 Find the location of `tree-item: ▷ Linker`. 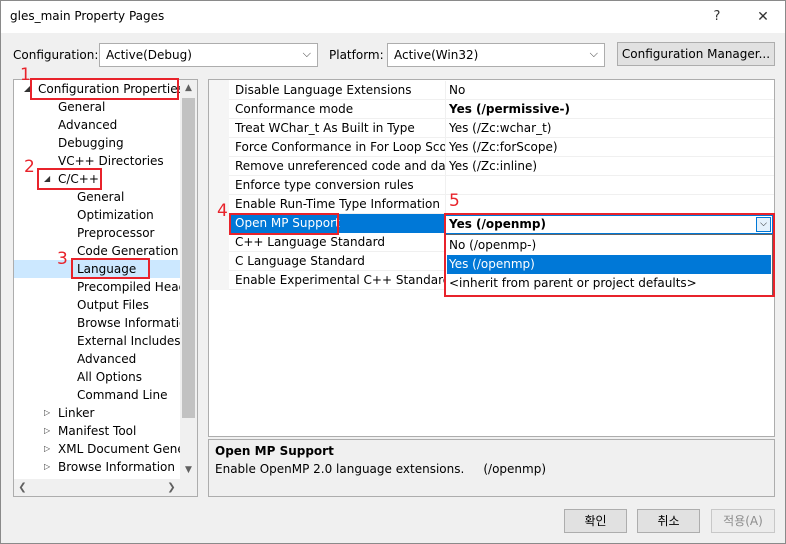

tree-item: ▷ Linker is located at coordinates (97, 413).